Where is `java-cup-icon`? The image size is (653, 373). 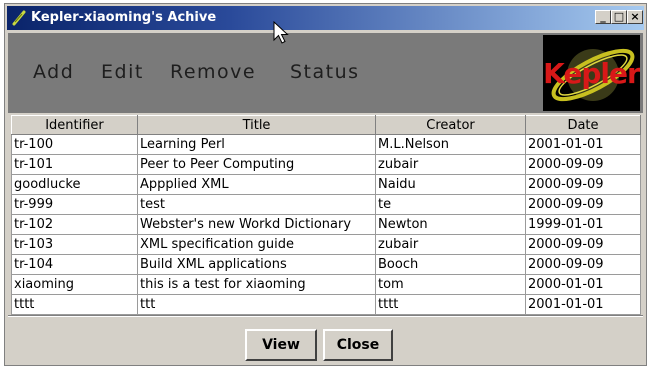
java-cup-icon is located at coordinates (19, 18).